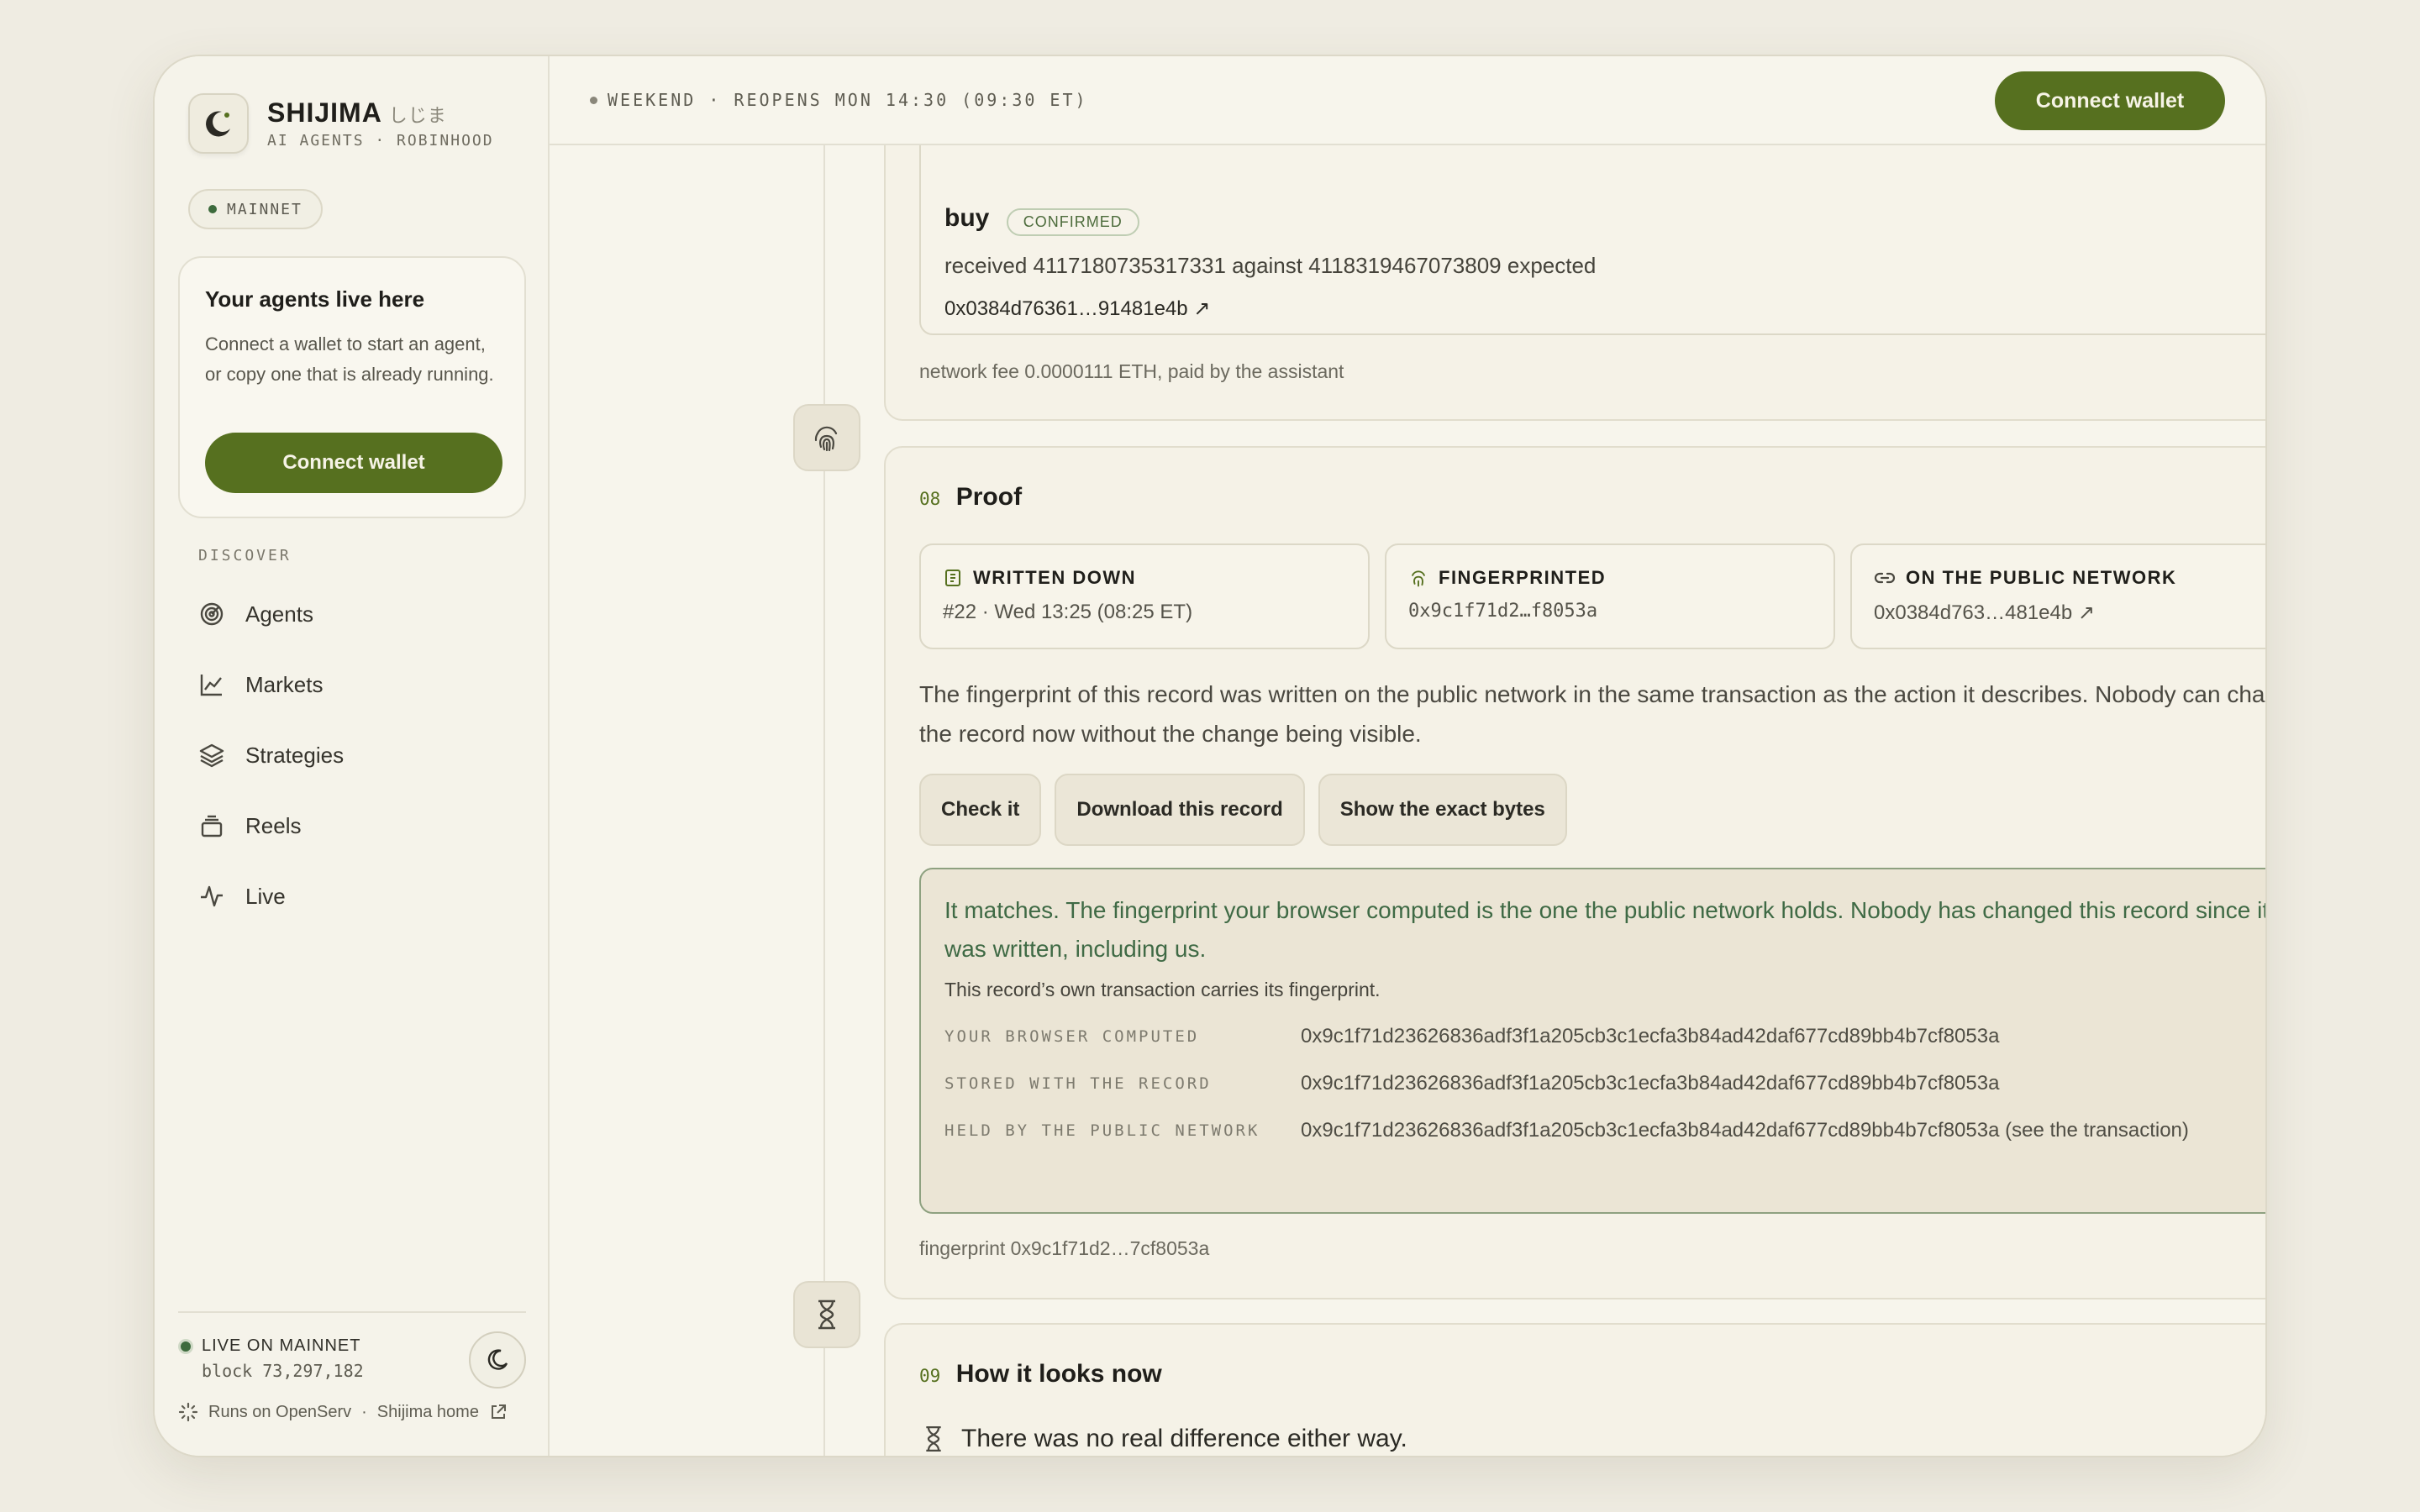  Describe the element at coordinates (967, 218) in the screenshot. I see `trade-action: buy` at that location.